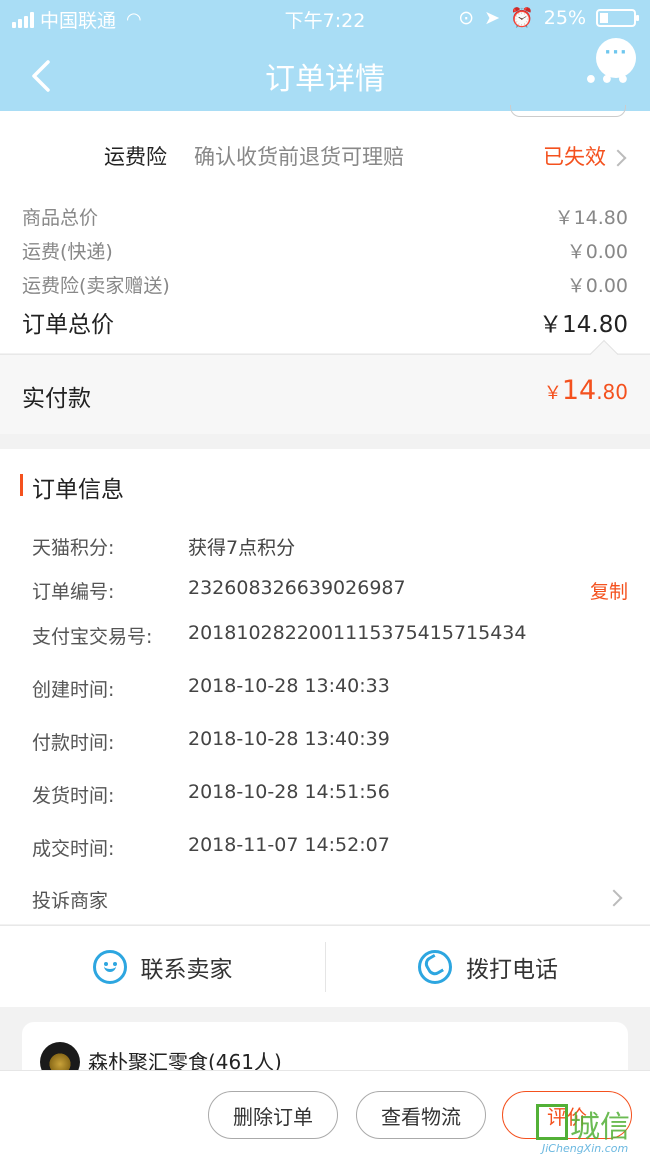 This screenshot has height=1156, width=650. Describe the element at coordinates (568, 111) in the screenshot. I see `collapsed-pill` at that location.